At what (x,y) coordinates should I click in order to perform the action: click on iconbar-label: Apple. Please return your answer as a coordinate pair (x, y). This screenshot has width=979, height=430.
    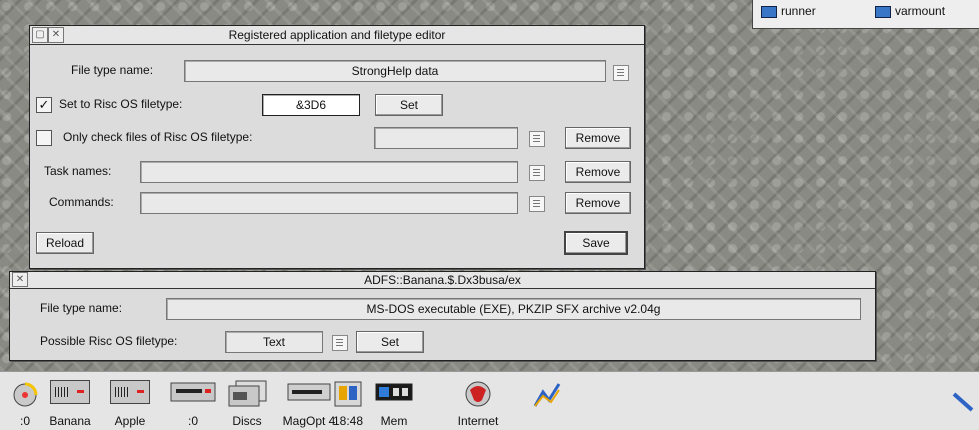
    Looking at the image, I should click on (130, 421).